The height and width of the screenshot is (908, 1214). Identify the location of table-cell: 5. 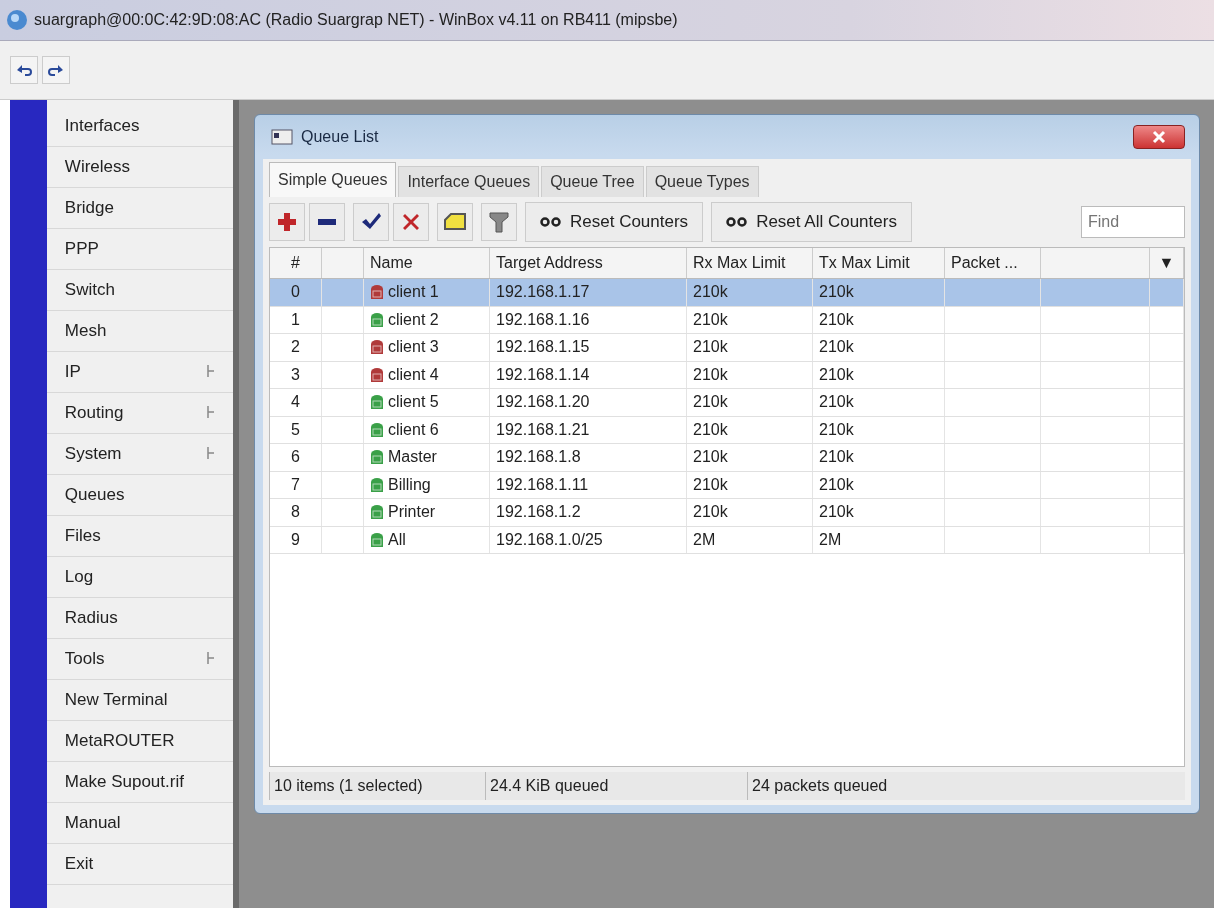
(296, 429).